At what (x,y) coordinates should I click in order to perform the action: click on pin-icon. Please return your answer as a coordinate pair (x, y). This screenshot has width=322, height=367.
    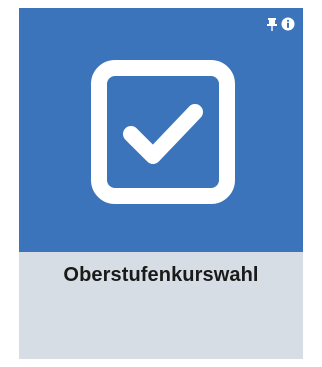
    Looking at the image, I should click on (272, 24).